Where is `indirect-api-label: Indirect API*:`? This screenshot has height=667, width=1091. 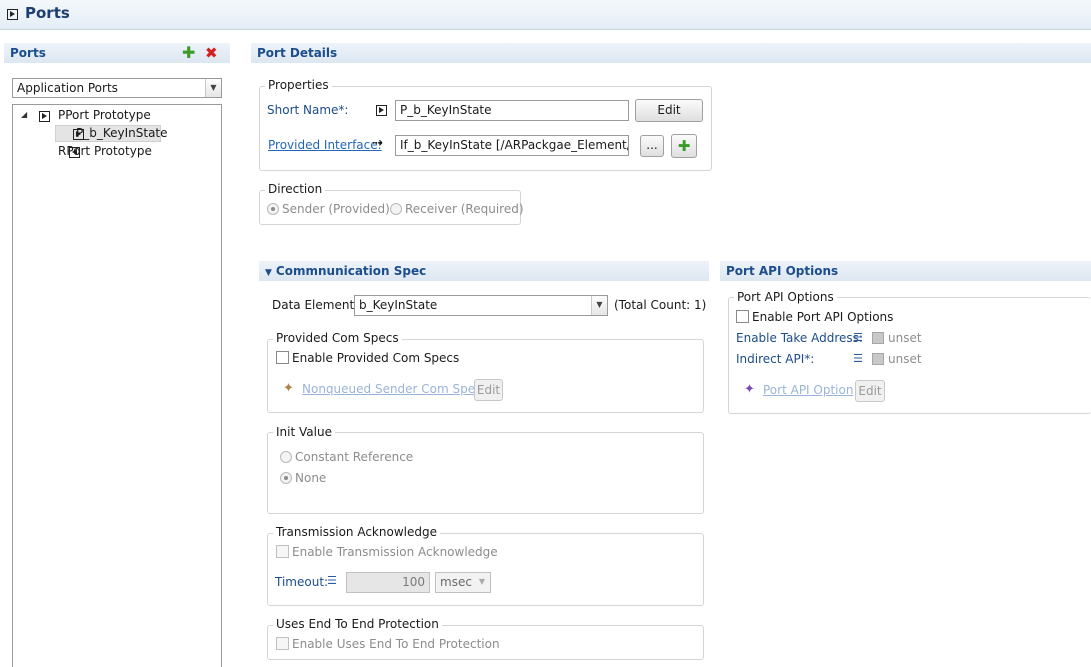
indirect-api-label: Indirect API*: is located at coordinates (775, 359).